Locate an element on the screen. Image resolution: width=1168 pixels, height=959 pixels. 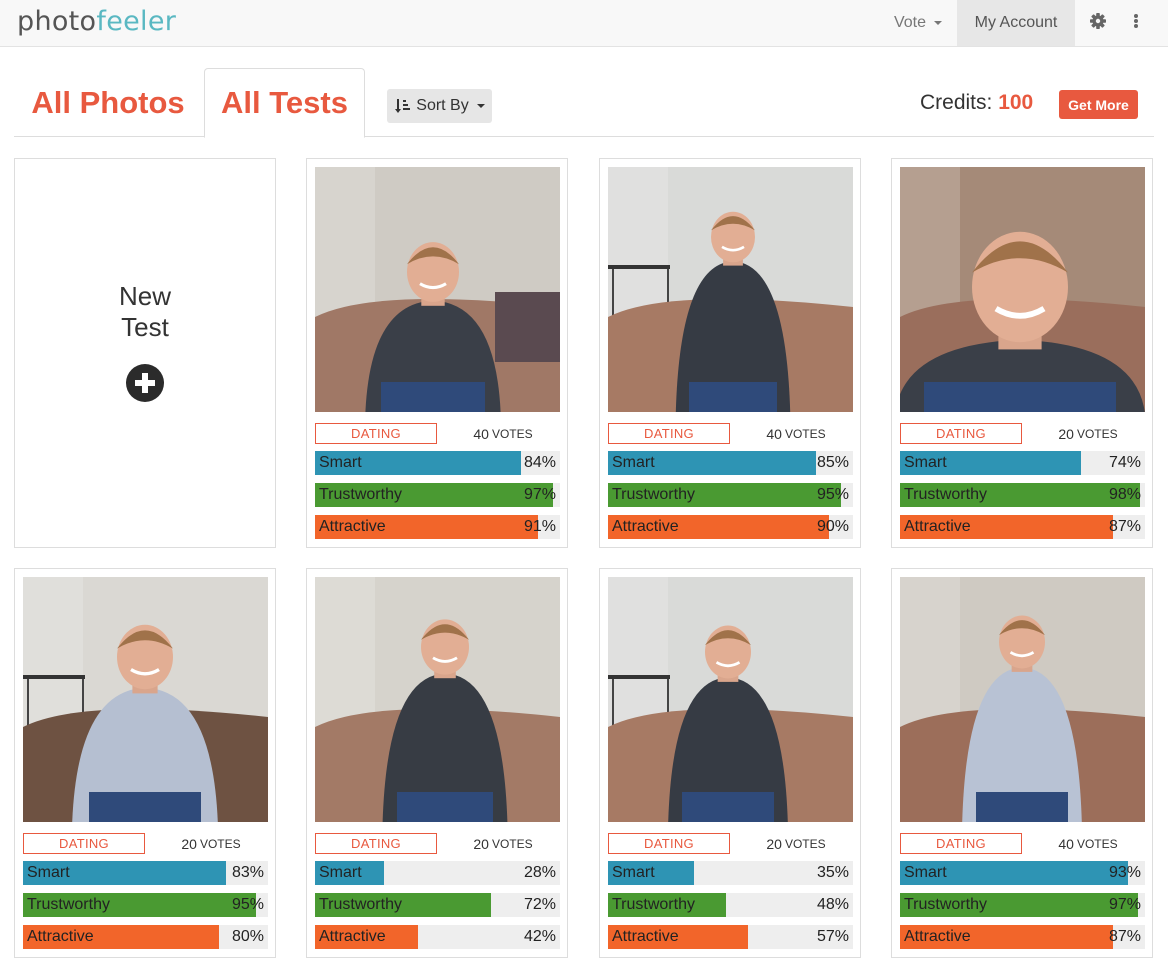
score-bar-attractive: Attractive 42% is located at coordinates (437, 937).